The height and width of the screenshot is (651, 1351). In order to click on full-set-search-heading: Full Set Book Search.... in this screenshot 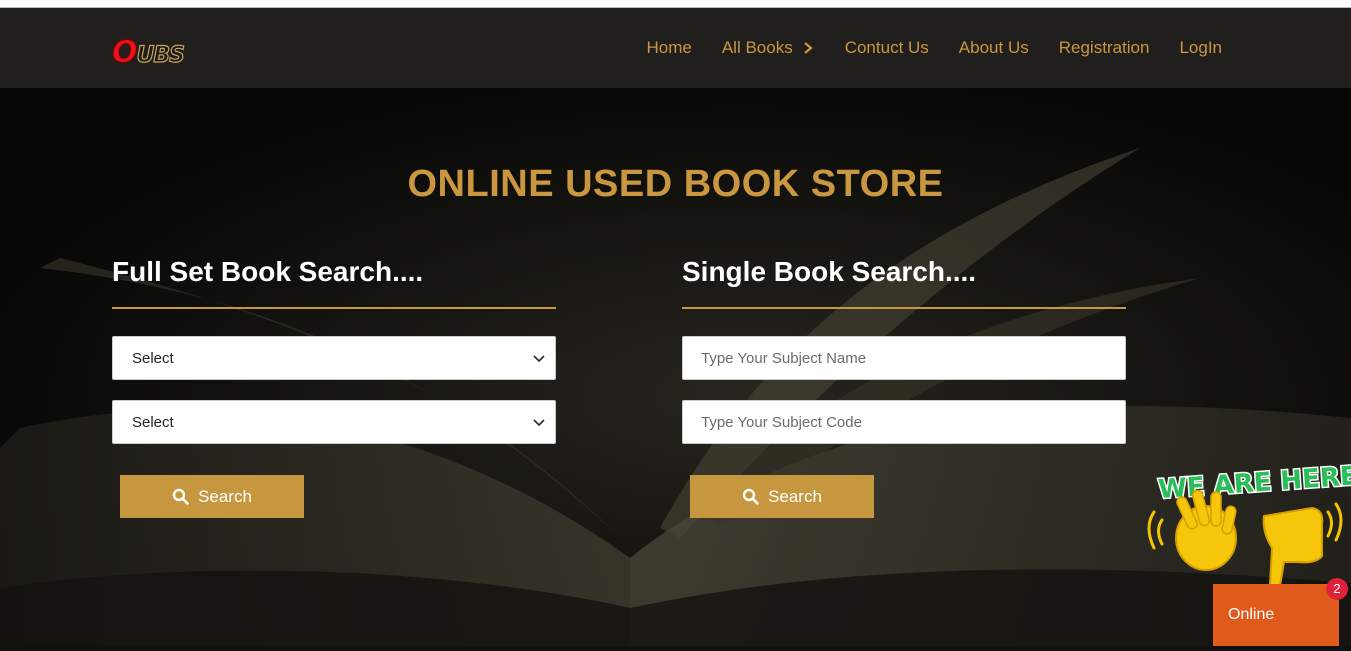, I will do `click(268, 271)`.